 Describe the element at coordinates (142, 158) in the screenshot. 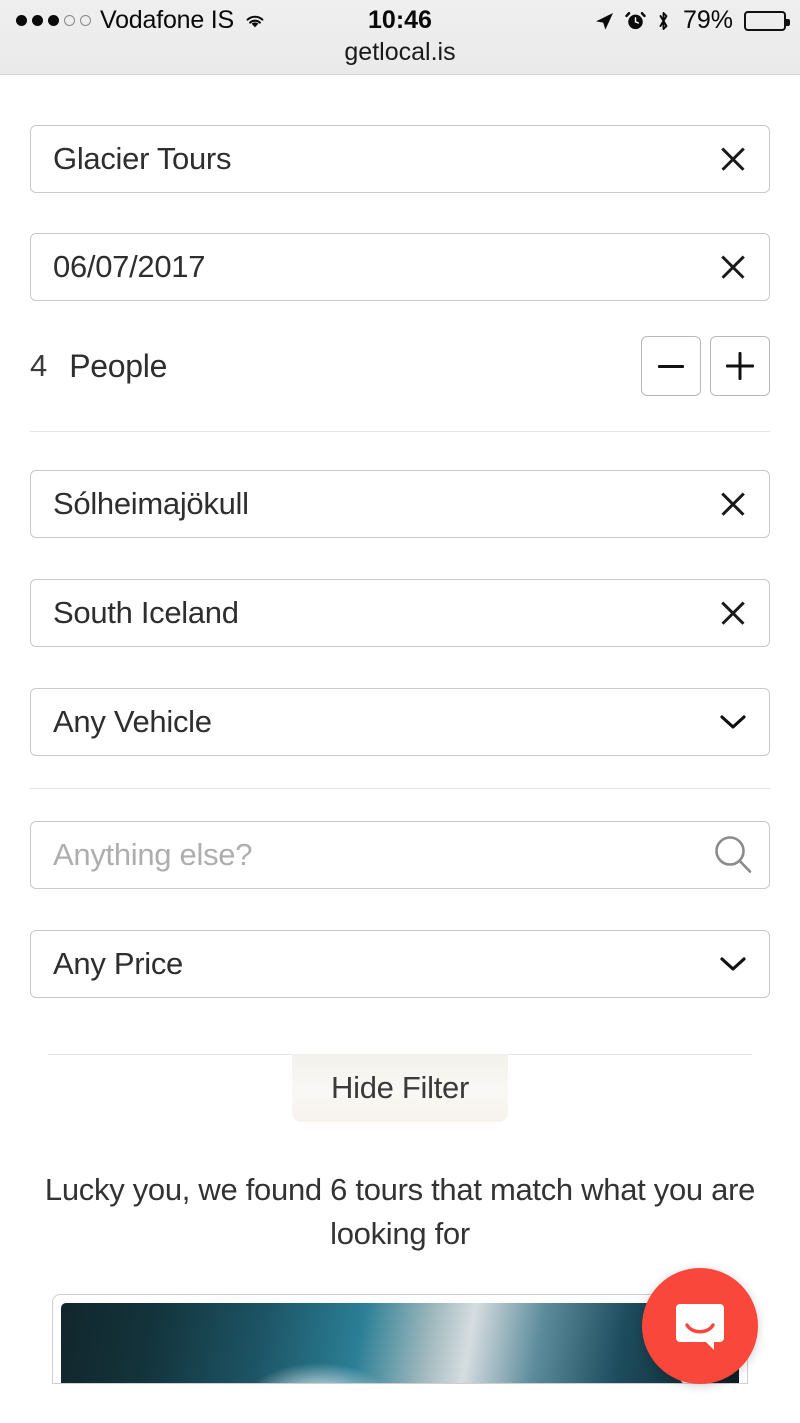

I see `tour-type-value: Glacier Tours` at that location.